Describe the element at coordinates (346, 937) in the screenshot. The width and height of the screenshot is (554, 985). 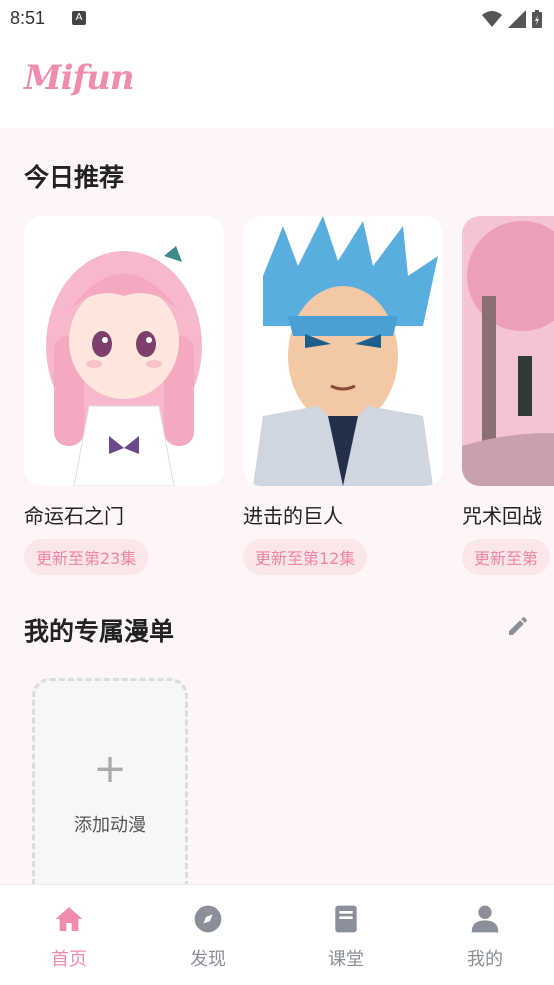
I see `tab-classroom: 课堂` at that location.